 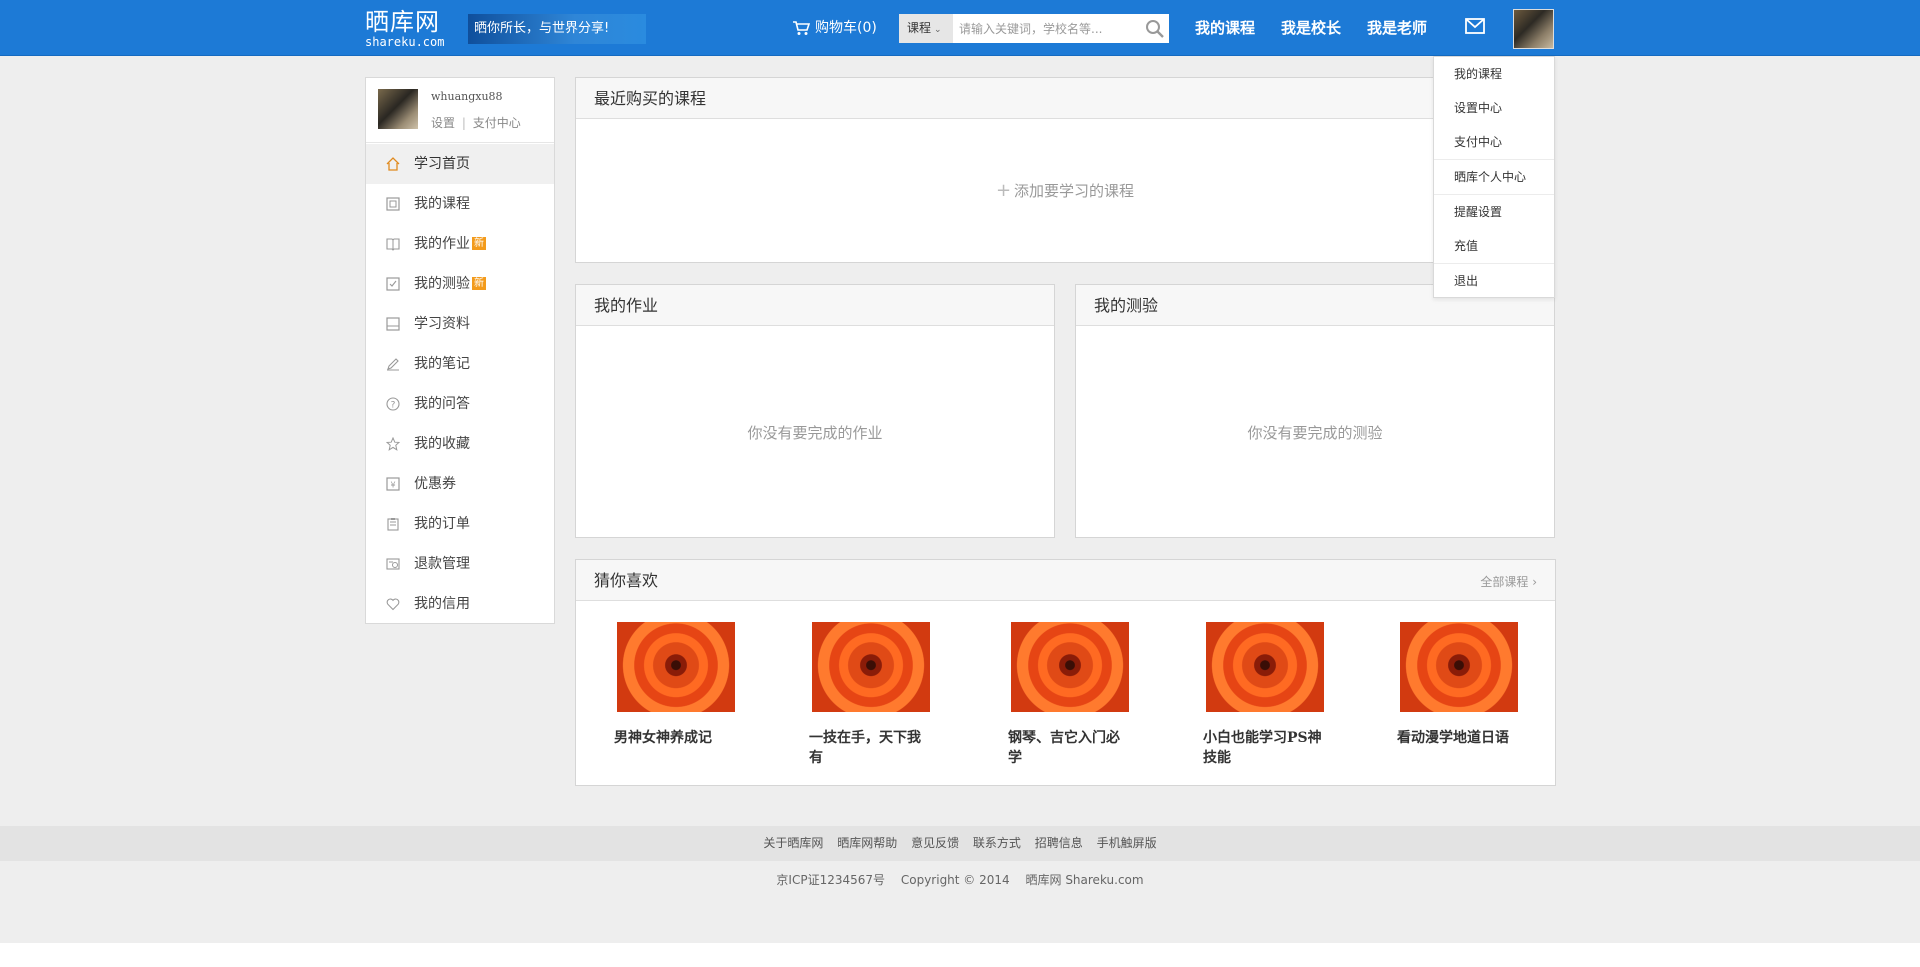 I want to click on search-category-select: 课程 ⌄, so click(x=926, y=28).